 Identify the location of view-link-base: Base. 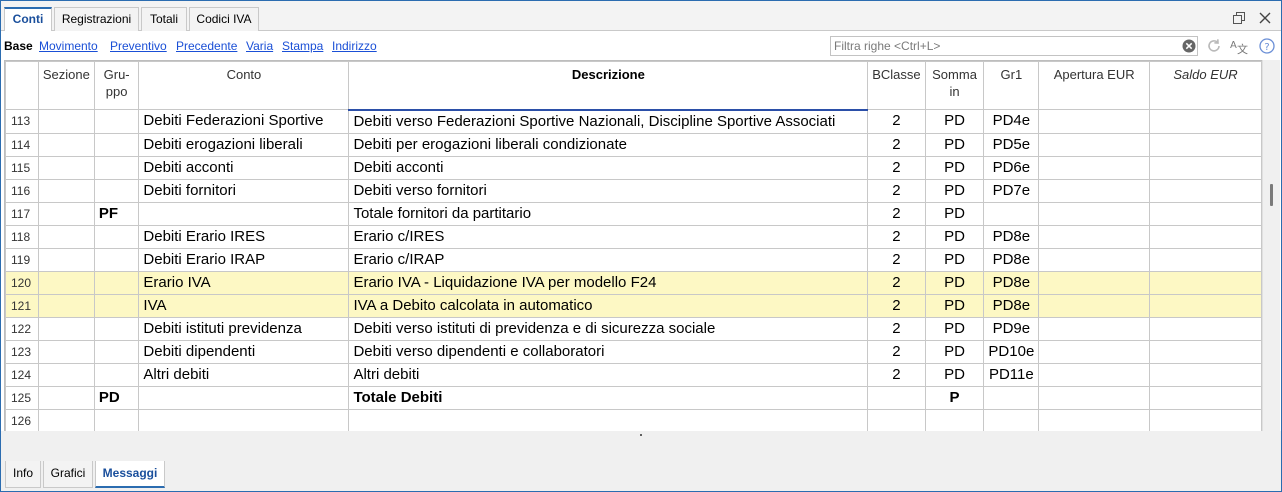
(18, 46).